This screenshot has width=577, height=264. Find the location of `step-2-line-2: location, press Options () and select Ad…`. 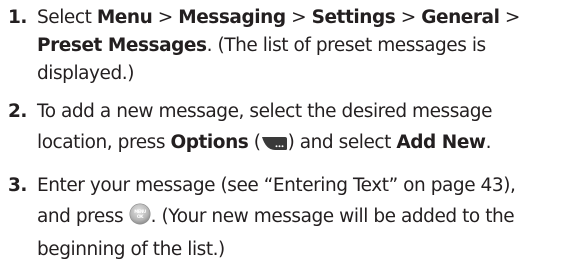

step-2-line-2: location, press Options () and select Ad… is located at coordinates (307, 144).